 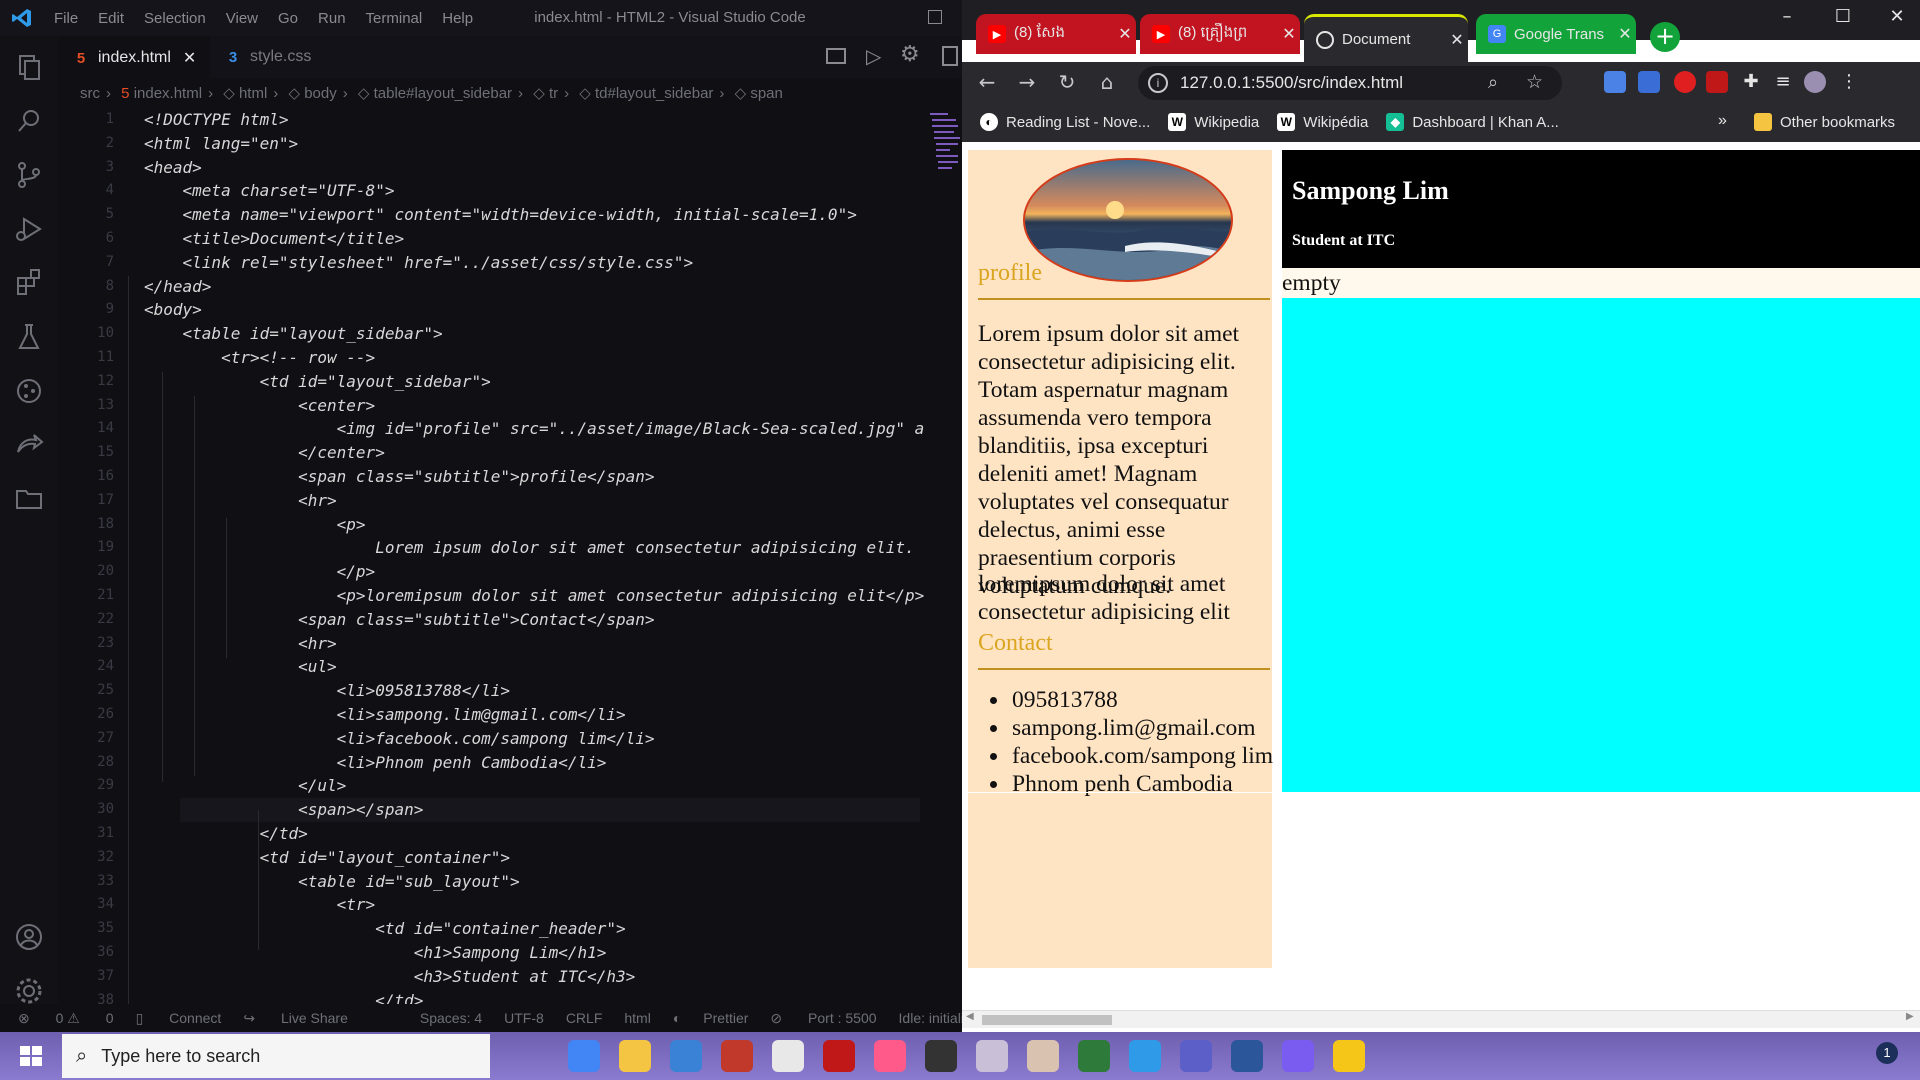 I want to click on breadcrumb-item: table#layout_sidebar, so click(x=443, y=93).